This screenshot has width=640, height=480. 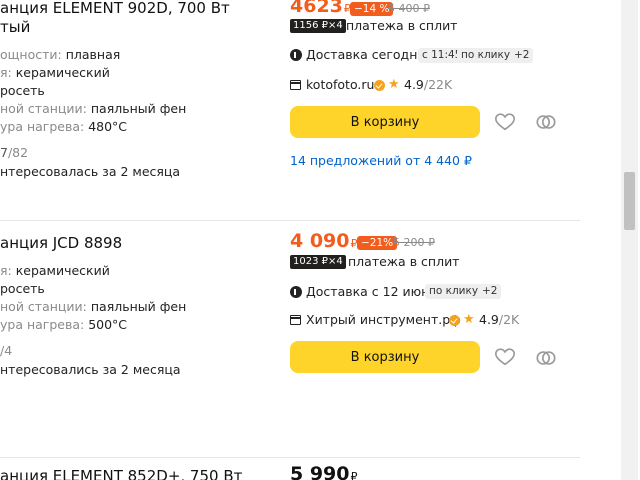 What do you see at coordinates (61, 243) in the screenshot?
I see `product-title: анция JCD 8898` at bounding box center [61, 243].